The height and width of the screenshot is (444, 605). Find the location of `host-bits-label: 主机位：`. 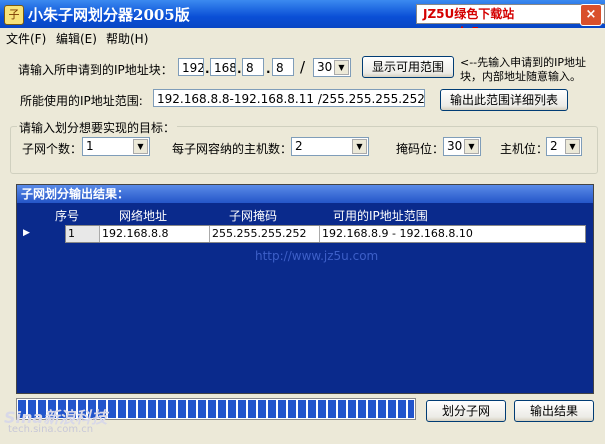

host-bits-label: 主机位： is located at coordinates (524, 149).